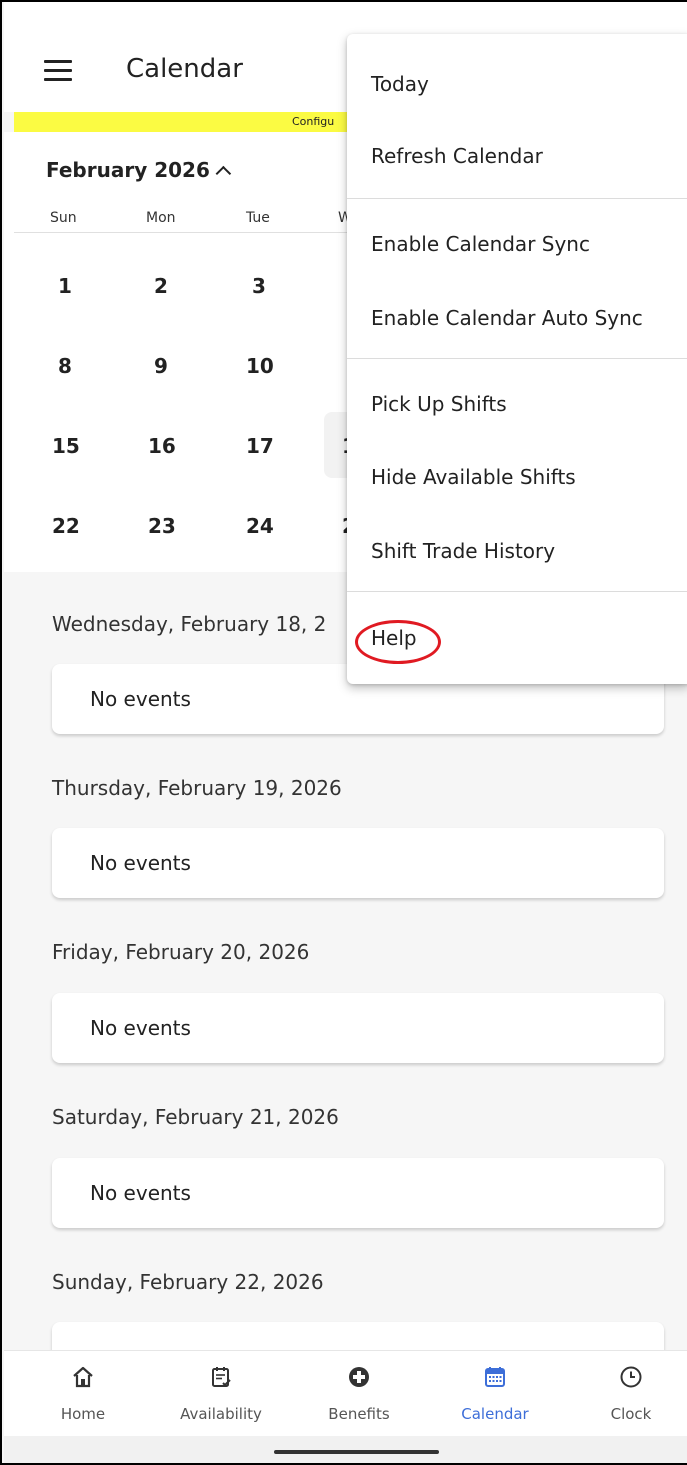 Image resolution: width=687 pixels, height=1465 pixels. I want to click on day-10: 10, so click(266, 366).